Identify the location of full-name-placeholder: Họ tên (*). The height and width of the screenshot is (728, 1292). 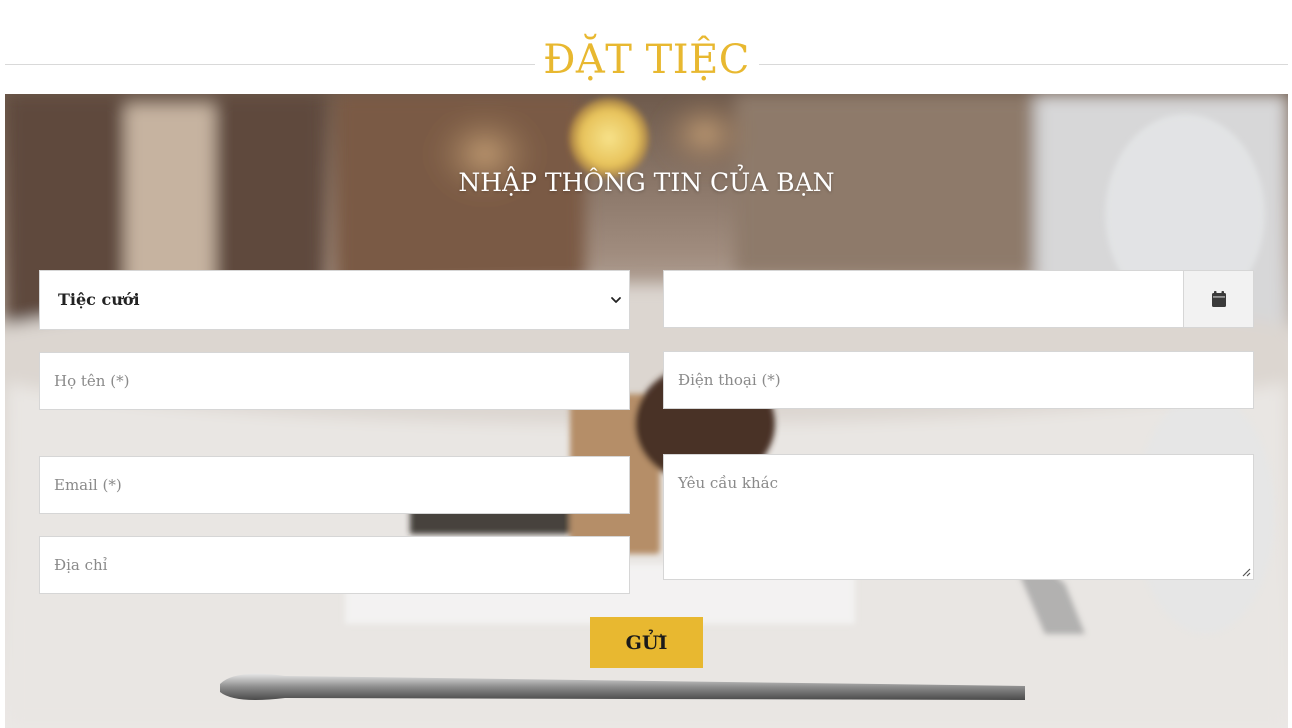
(92, 381).